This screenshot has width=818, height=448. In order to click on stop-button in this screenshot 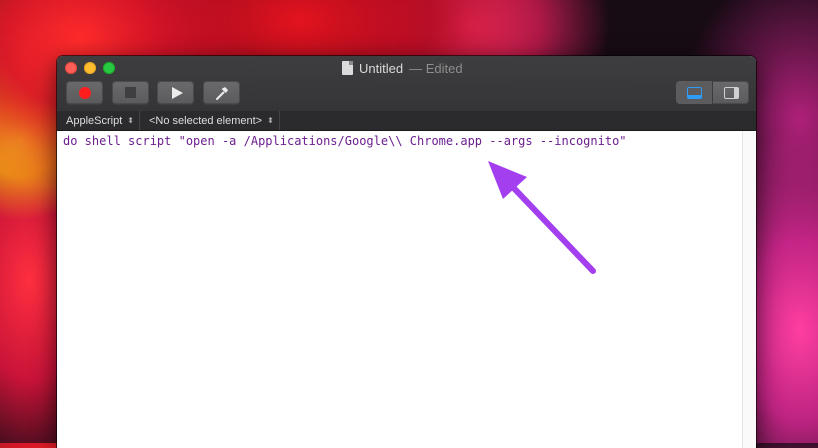, I will do `click(130, 92)`.